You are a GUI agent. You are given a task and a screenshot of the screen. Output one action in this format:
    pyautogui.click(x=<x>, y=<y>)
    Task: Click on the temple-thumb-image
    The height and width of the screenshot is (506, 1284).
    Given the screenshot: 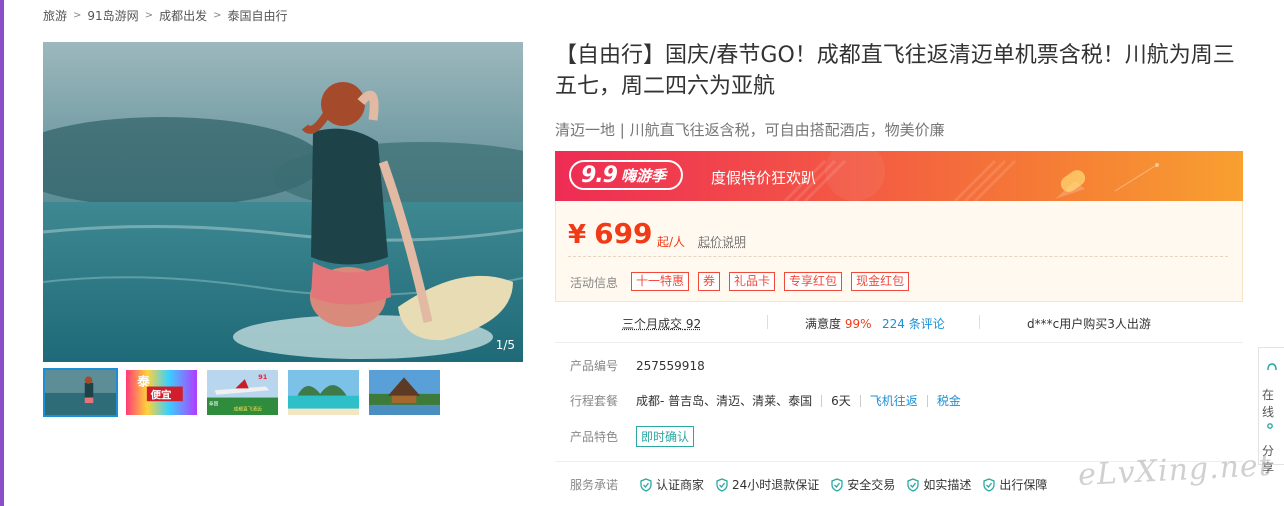 What is the action you would take?
    pyautogui.click(x=404, y=392)
    